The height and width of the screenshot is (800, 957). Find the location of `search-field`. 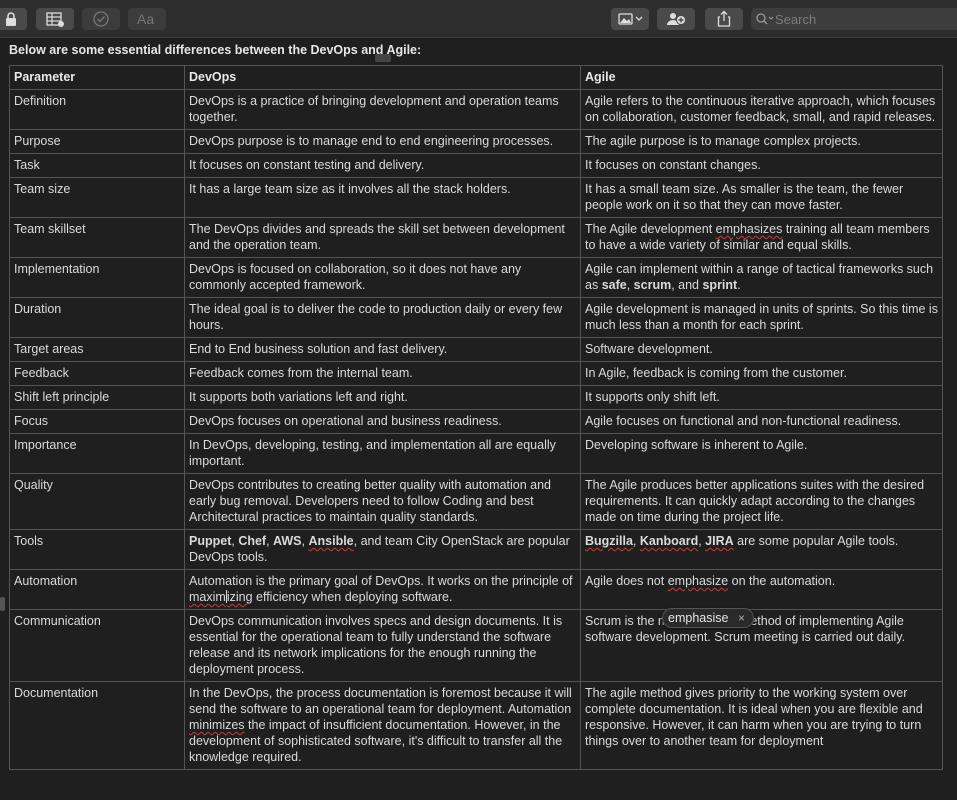

search-field is located at coordinates (854, 19).